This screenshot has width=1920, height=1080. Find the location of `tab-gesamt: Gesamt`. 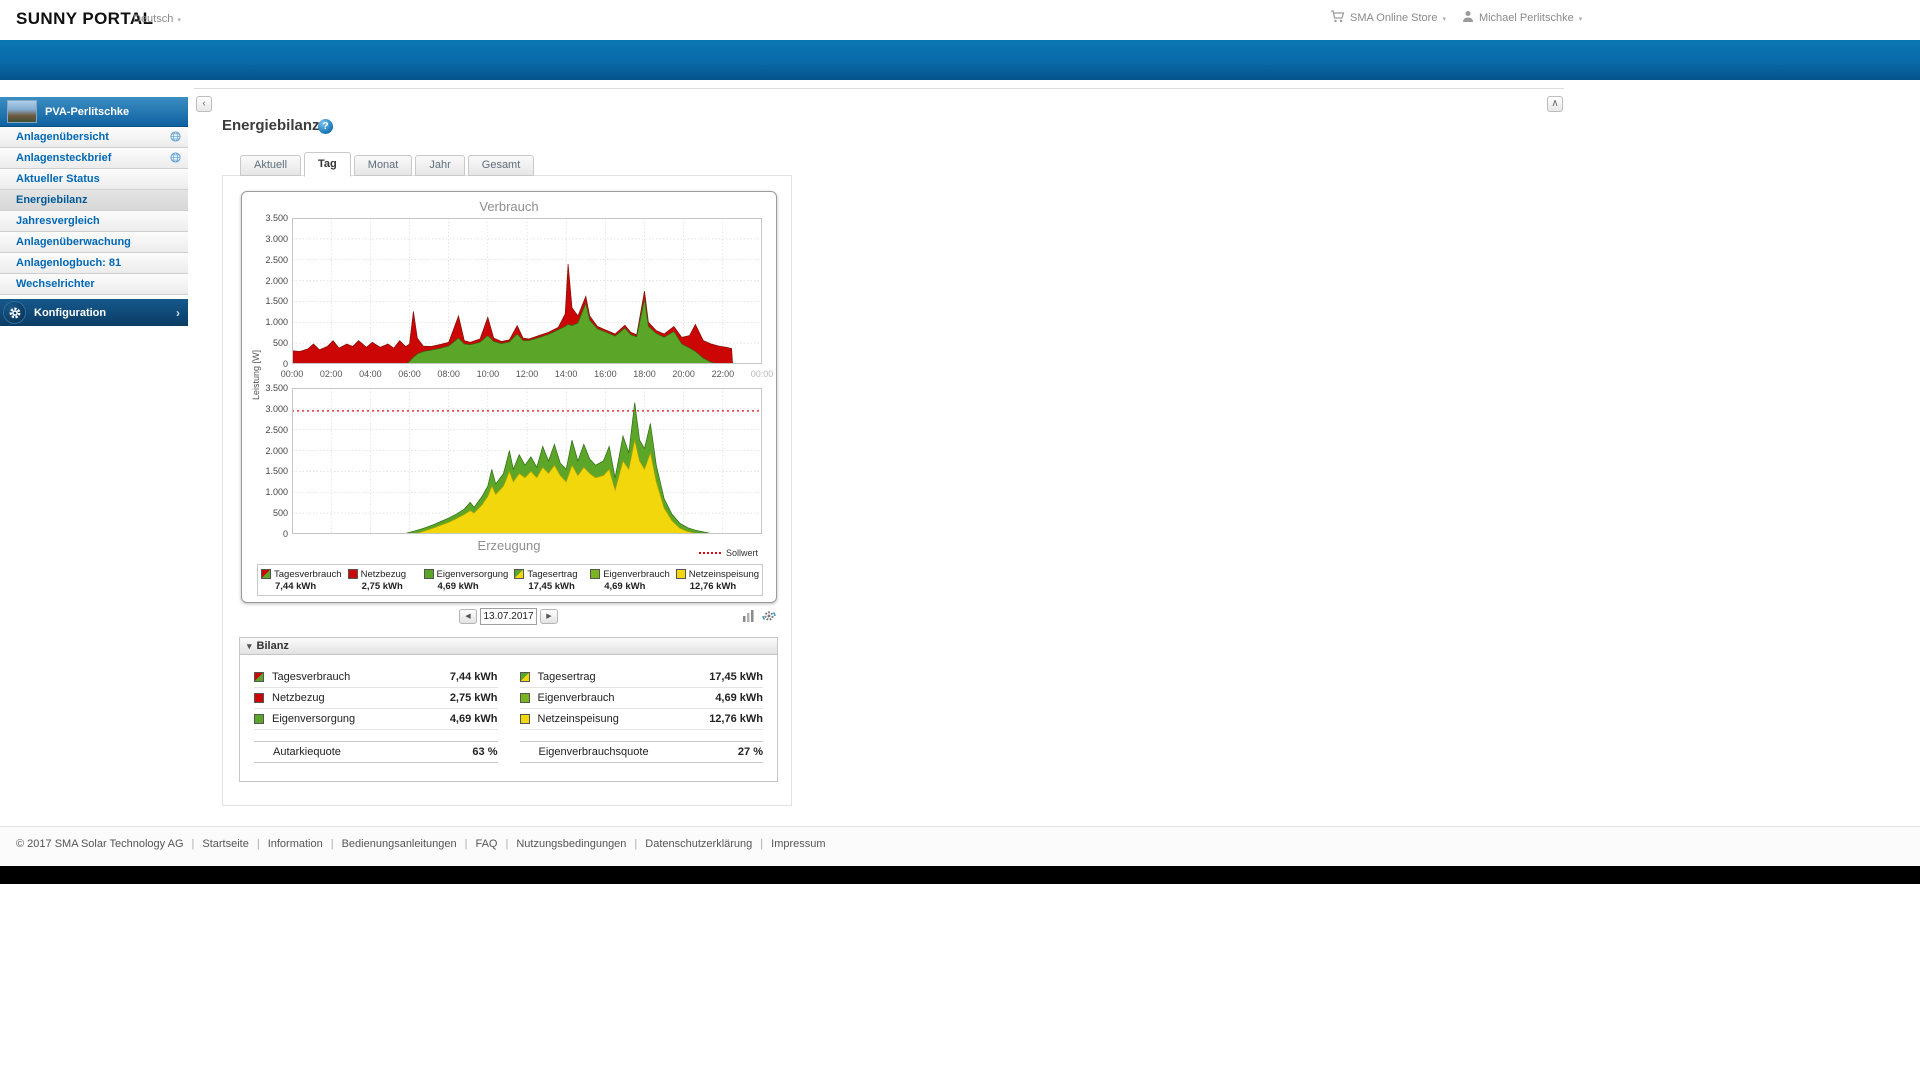

tab-gesamt: Gesamt is located at coordinates (501, 165).